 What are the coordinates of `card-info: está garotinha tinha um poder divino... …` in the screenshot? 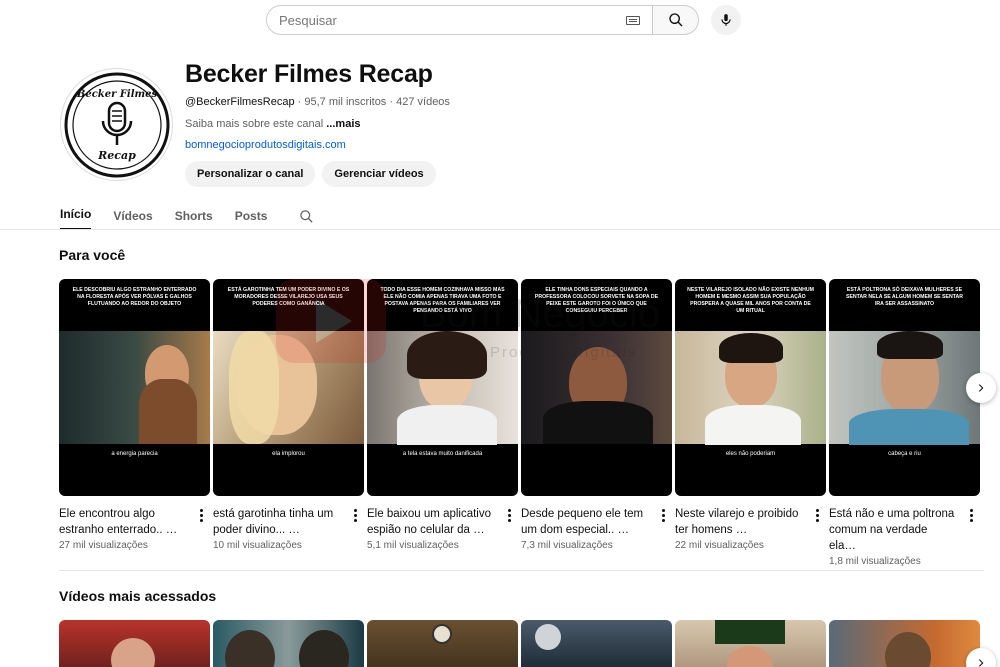 It's located at (288, 528).